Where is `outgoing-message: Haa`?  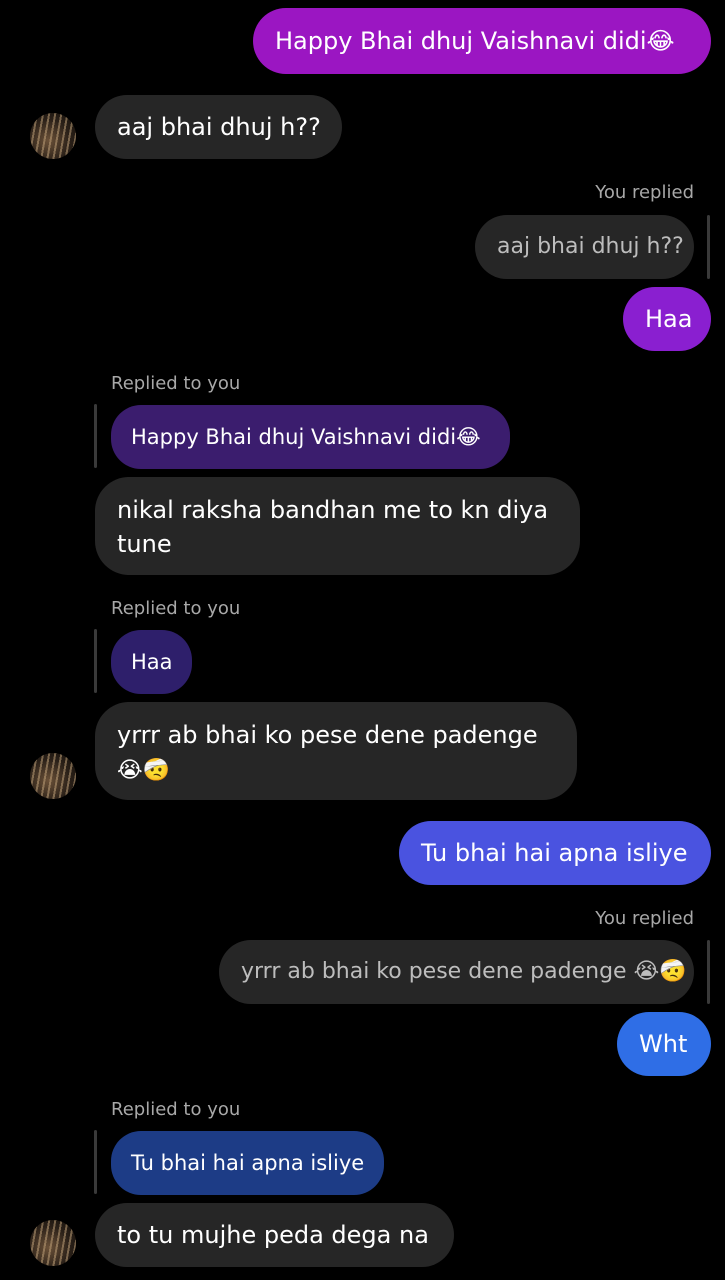 outgoing-message: Haa is located at coordinates (667, 319).